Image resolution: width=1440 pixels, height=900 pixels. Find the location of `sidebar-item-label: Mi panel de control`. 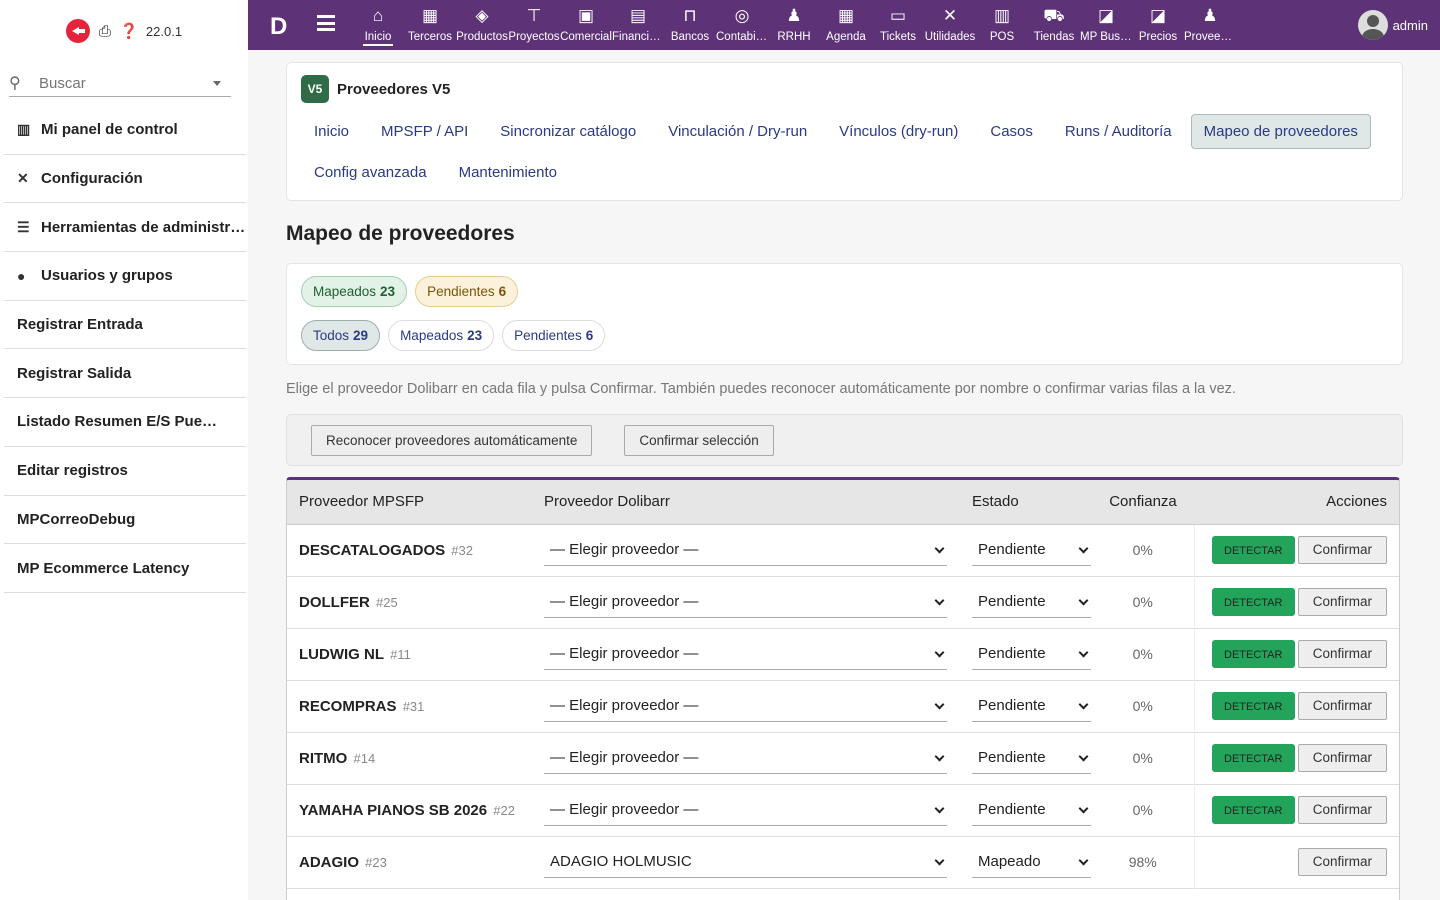

sidebar-item-label: Mi panel de control is located at coordinates (109, 130).